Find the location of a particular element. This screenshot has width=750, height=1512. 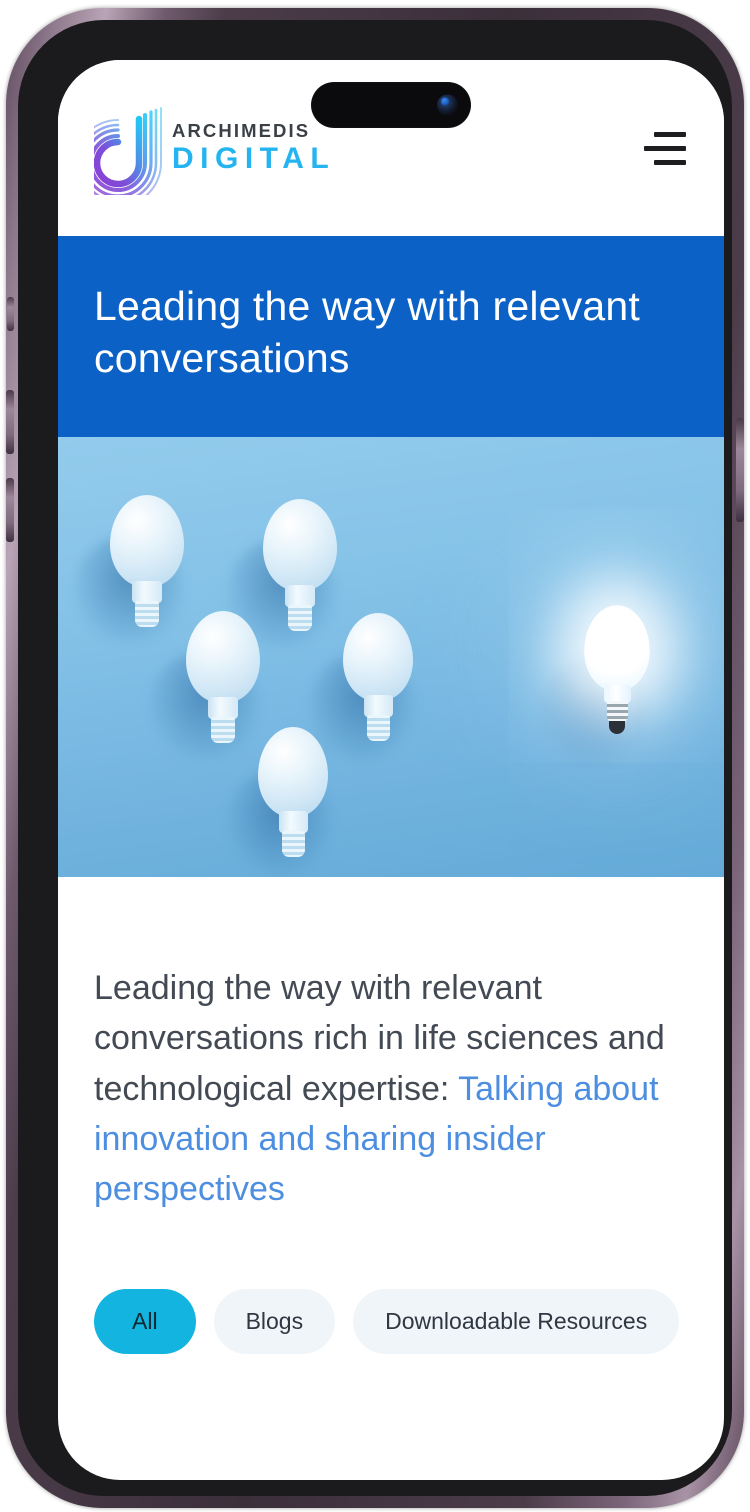

power-button is located at coordinates (740, 470).